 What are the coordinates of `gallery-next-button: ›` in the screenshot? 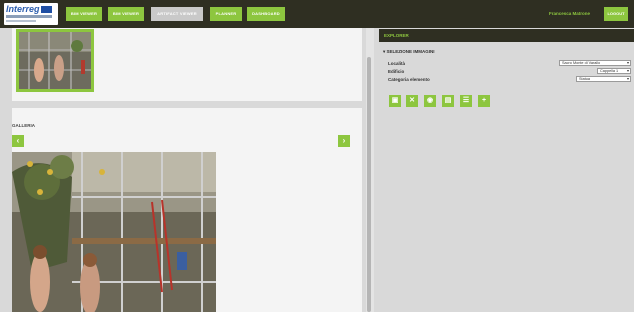 It's located at (344, 141).